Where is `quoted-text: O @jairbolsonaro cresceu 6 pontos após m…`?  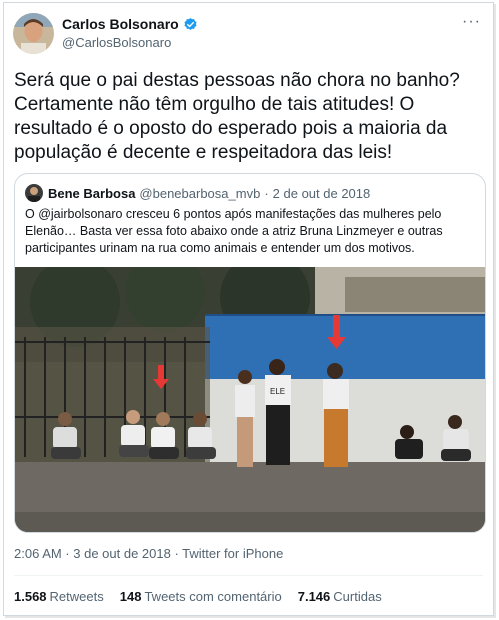
quoted-text: O @jairbolsonaro cresceu 6 pontos após m… is located at coordinates (234, 231).